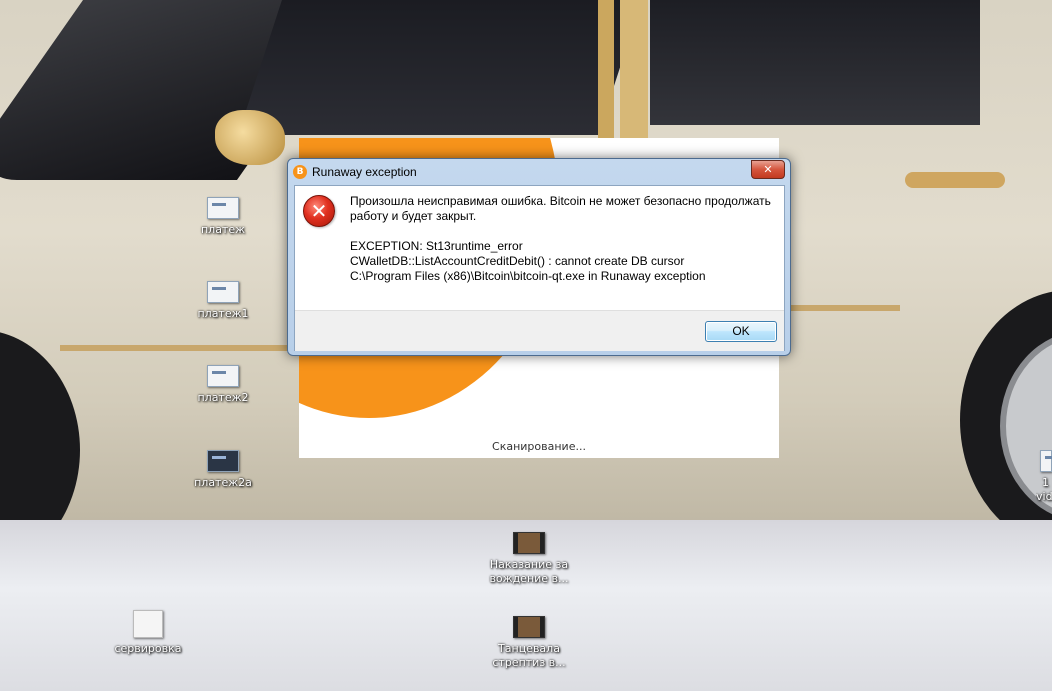 The width and height of the screenshot is (1052, 691). Describe the element at coordinates (529, 564) in the screenshot. I see `desktop-icon-label-line1: Наказание за` at that location.